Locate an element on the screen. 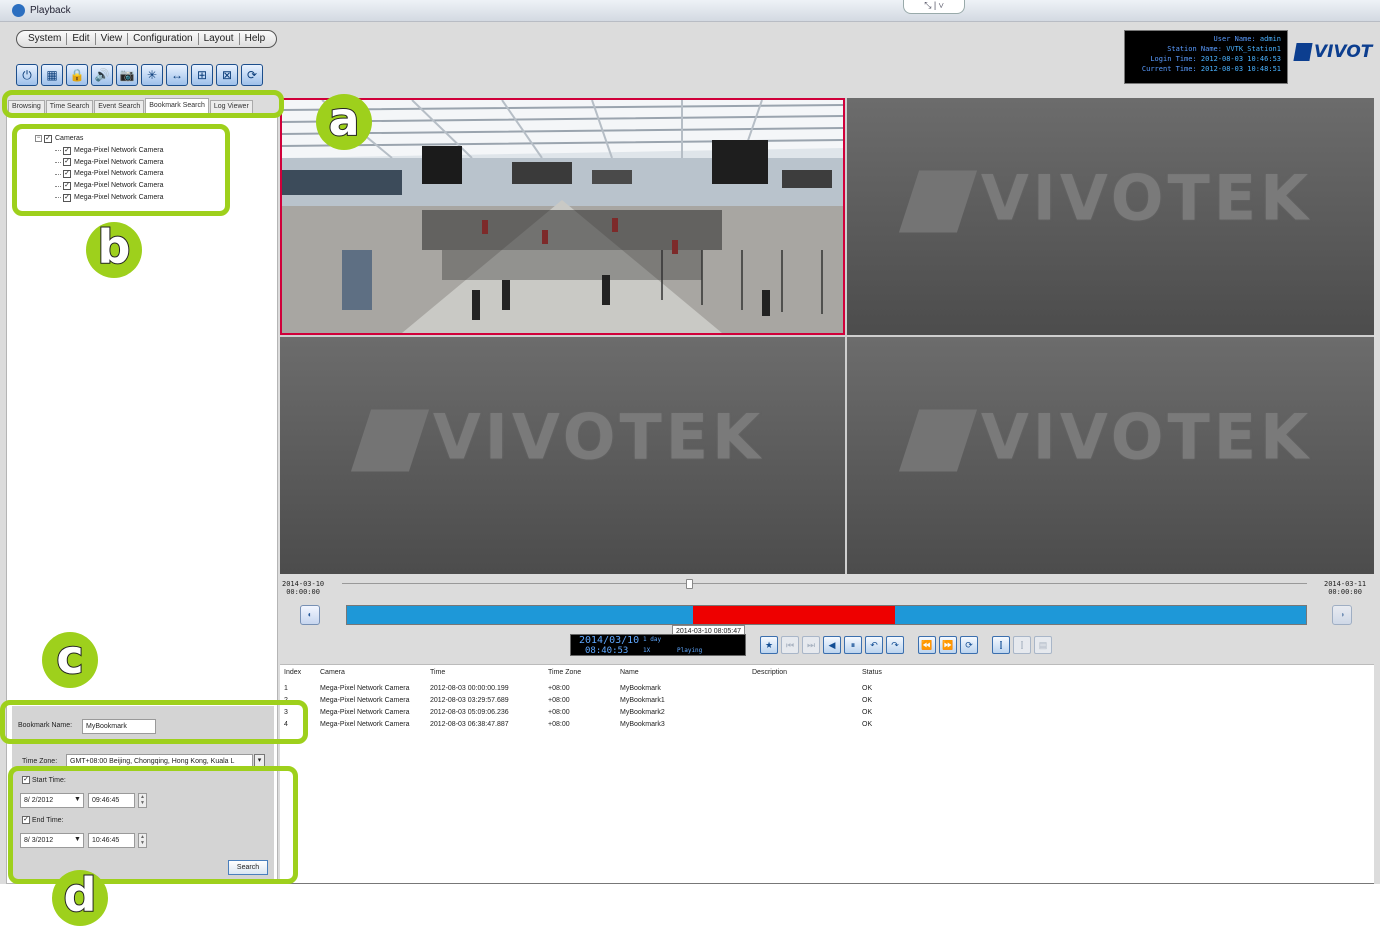 The width and height of the screenshot is (1380, 928). vivotek-watermark-text: VIVOTEK is located at coordinates (1146, 198).